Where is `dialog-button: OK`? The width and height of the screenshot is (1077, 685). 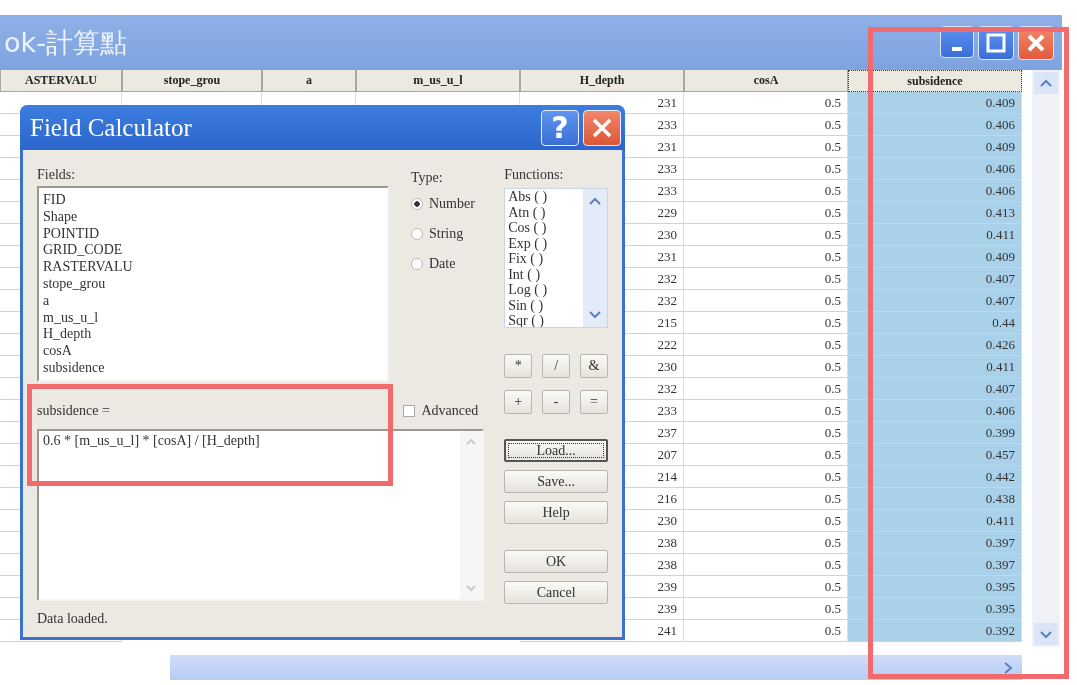
dialog-button: OK is located at coordinates (556, 561).